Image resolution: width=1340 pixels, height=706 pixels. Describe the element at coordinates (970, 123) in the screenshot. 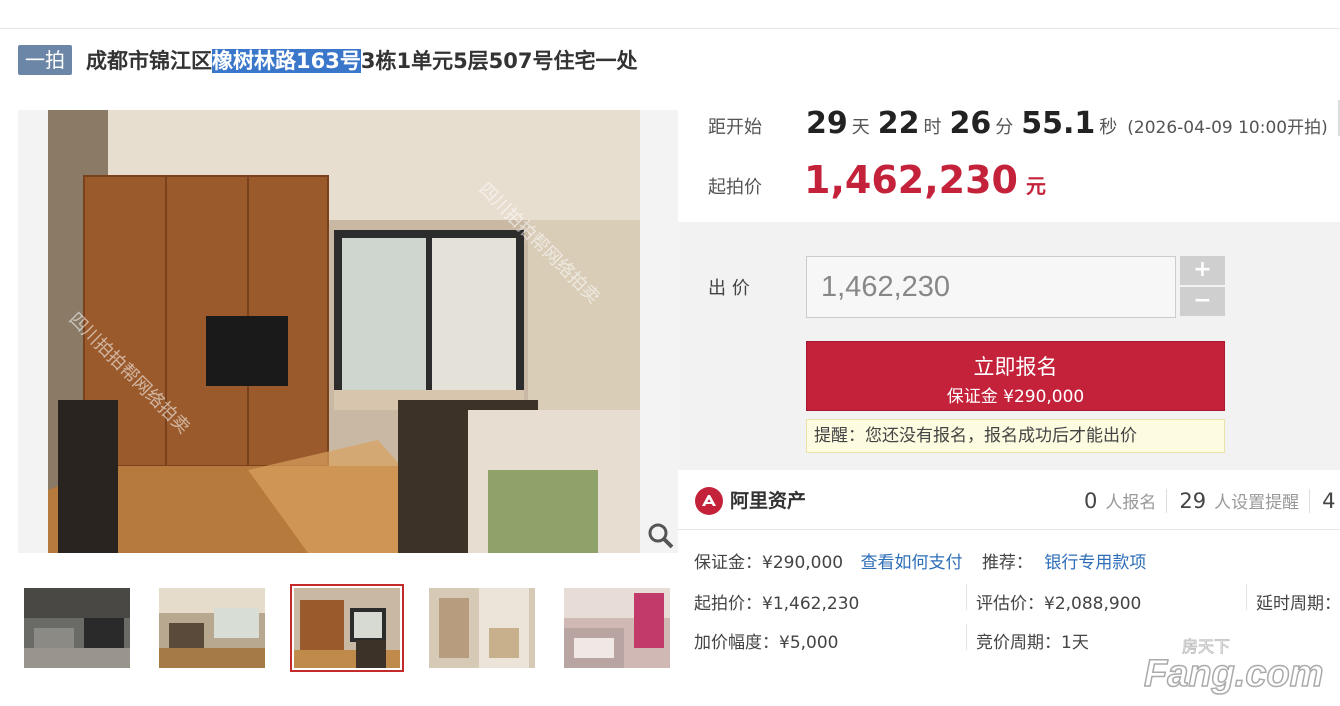

I see `countdown-minutes: 26` at that location.